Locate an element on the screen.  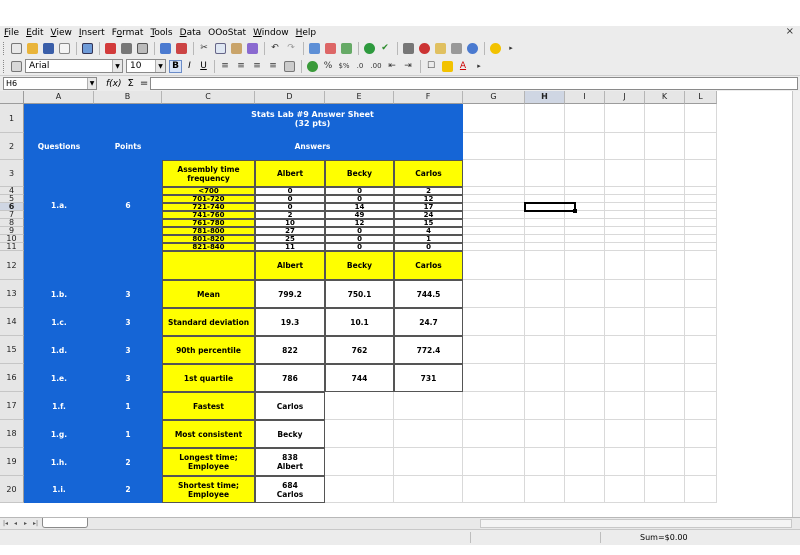
undo-icon: ↶ is located at coordinates (275, 48).